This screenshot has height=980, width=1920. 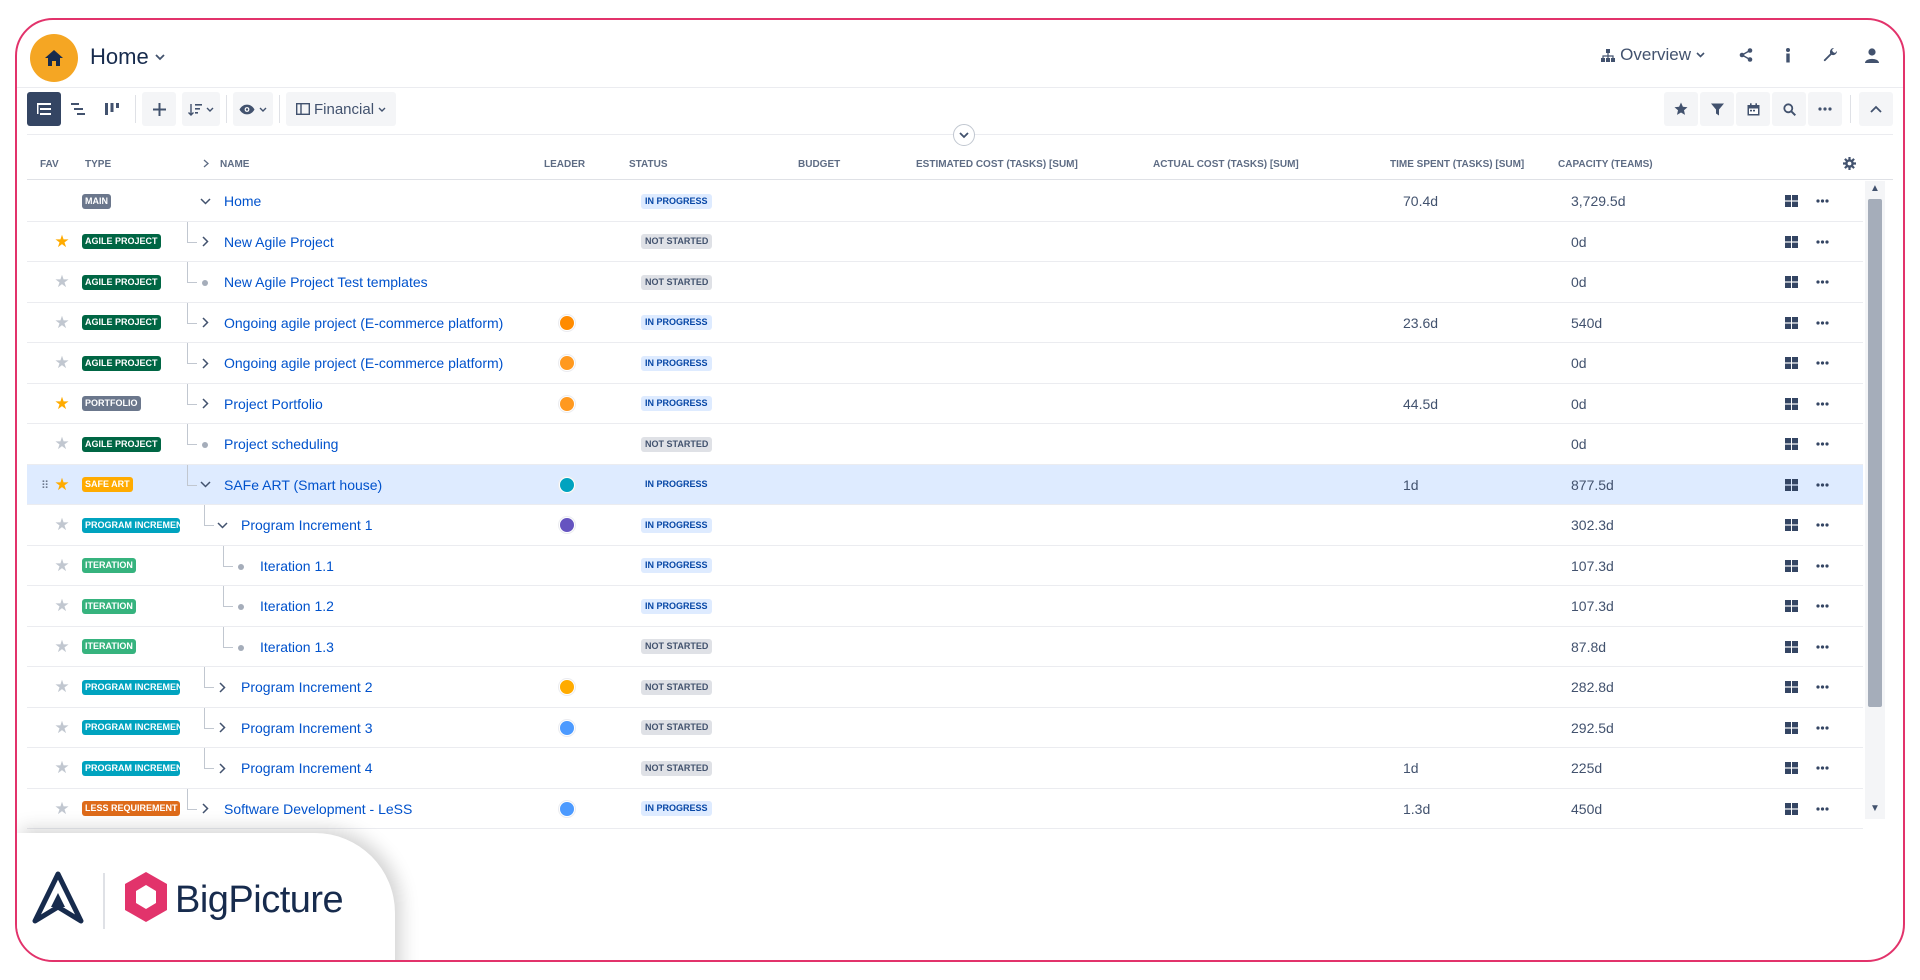 I want to click on home-button, so click(x=54, y=58).